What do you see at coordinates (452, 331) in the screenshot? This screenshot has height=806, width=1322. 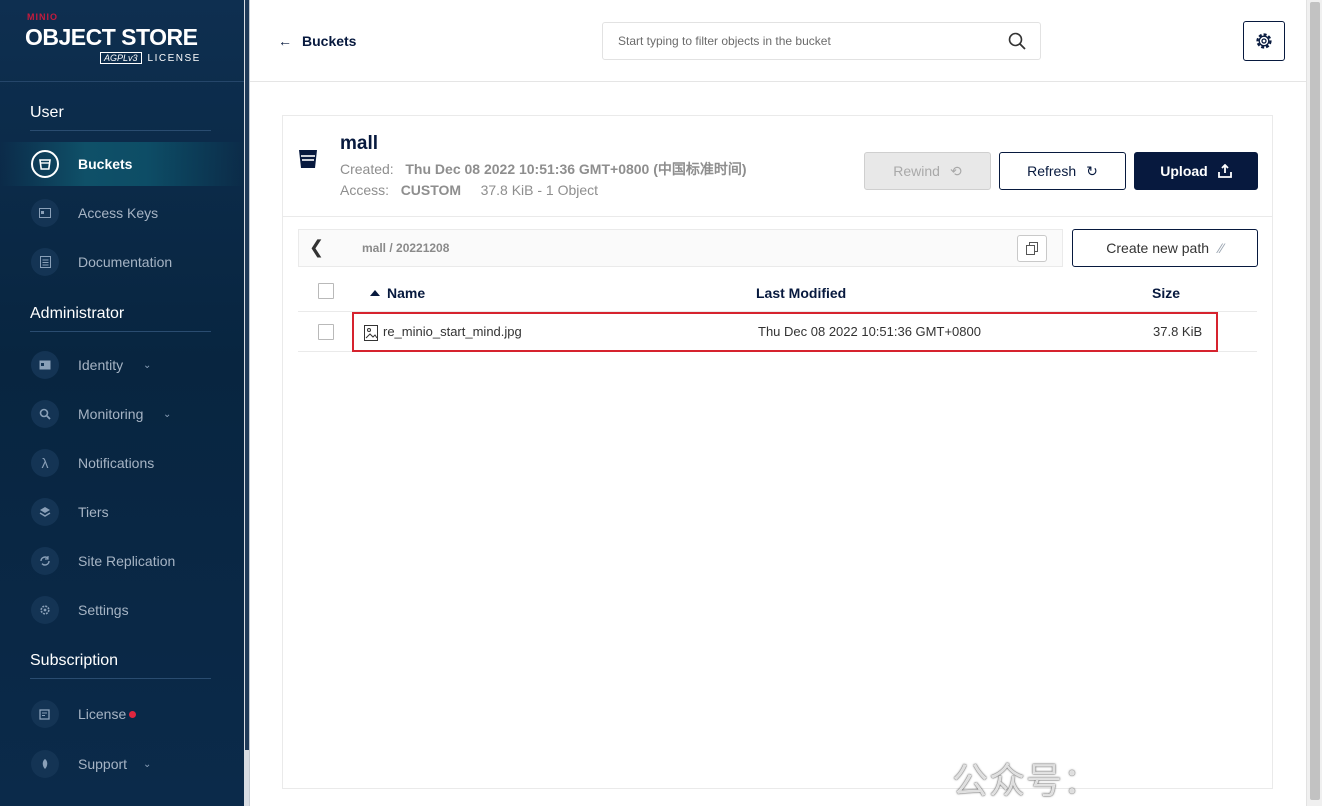 I see `file-name: re_minio_start_mind.jpg` at bounding box center [452, 331].